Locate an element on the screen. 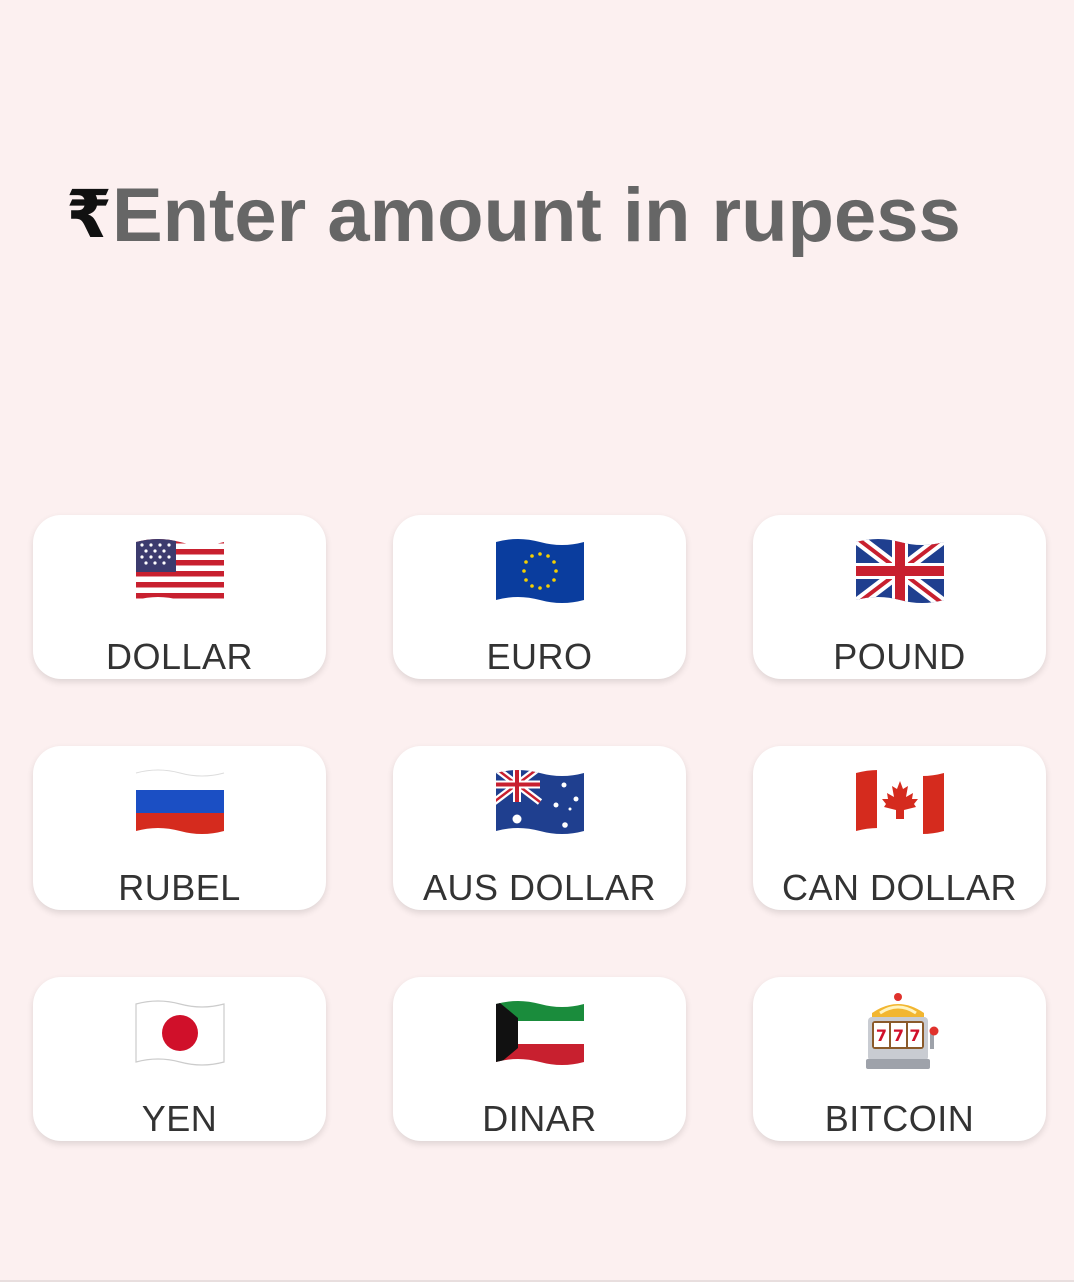  currency-card-dinar: DINAR is located at coordinates (539, 1059).